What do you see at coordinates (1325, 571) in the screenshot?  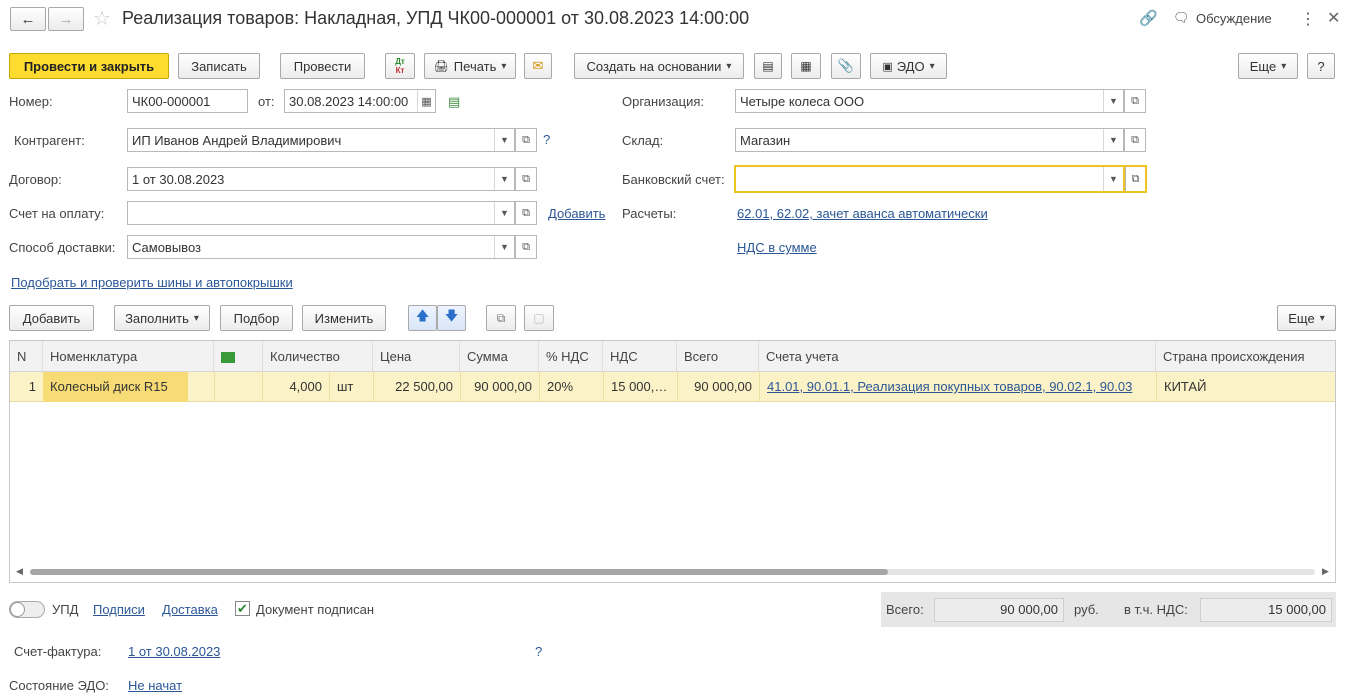 I see `scroll-right-icon: ▶` at bounding box center [1325, 571].